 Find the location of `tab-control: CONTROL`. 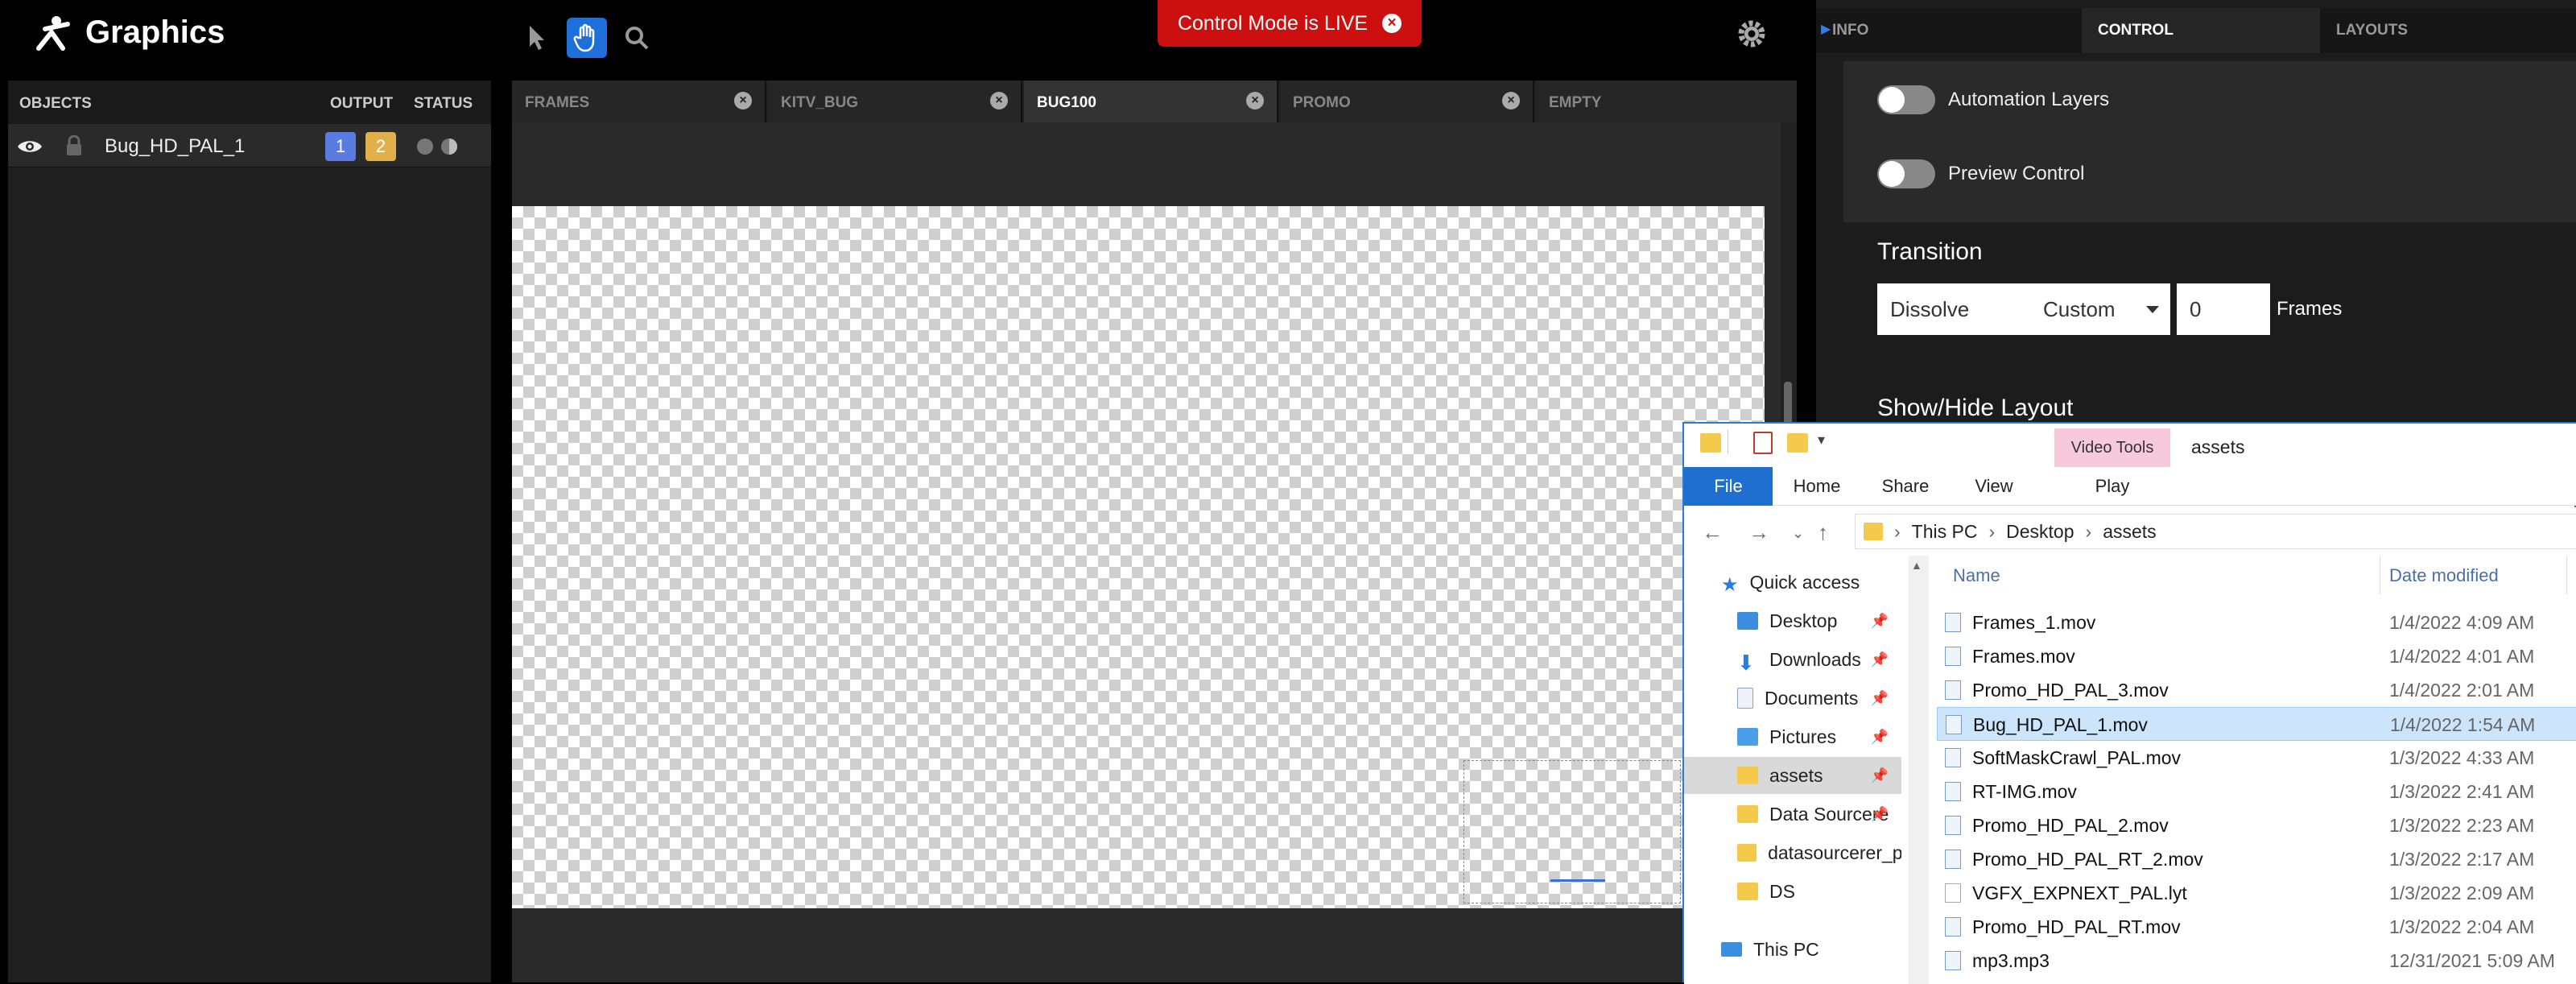

tab-control: CONTROL is located at coordinates (2201, 31).